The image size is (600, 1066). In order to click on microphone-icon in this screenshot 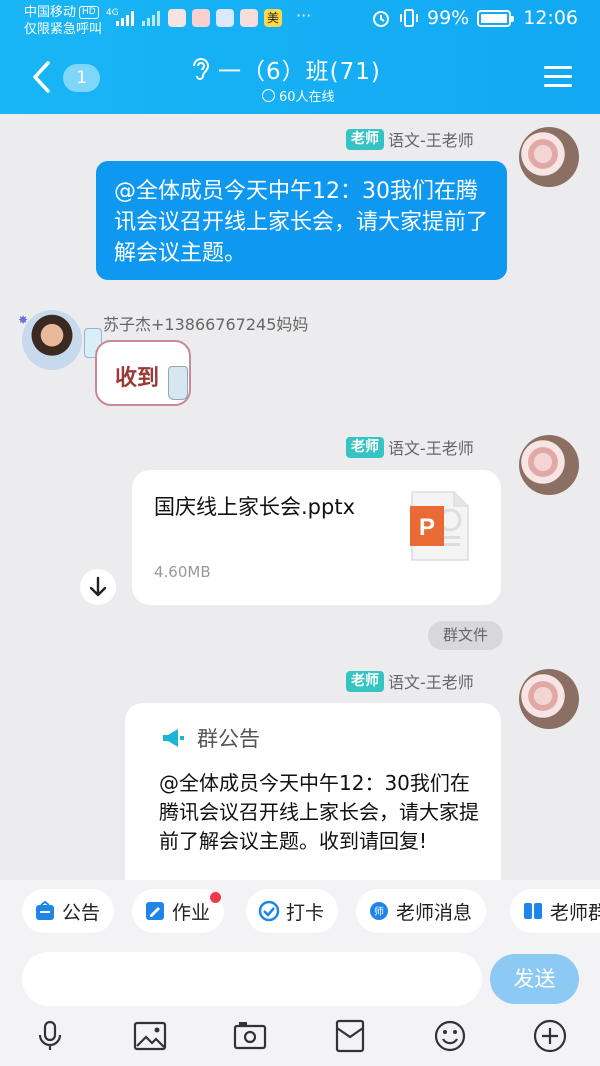, I will do `click(50, 1036)`.